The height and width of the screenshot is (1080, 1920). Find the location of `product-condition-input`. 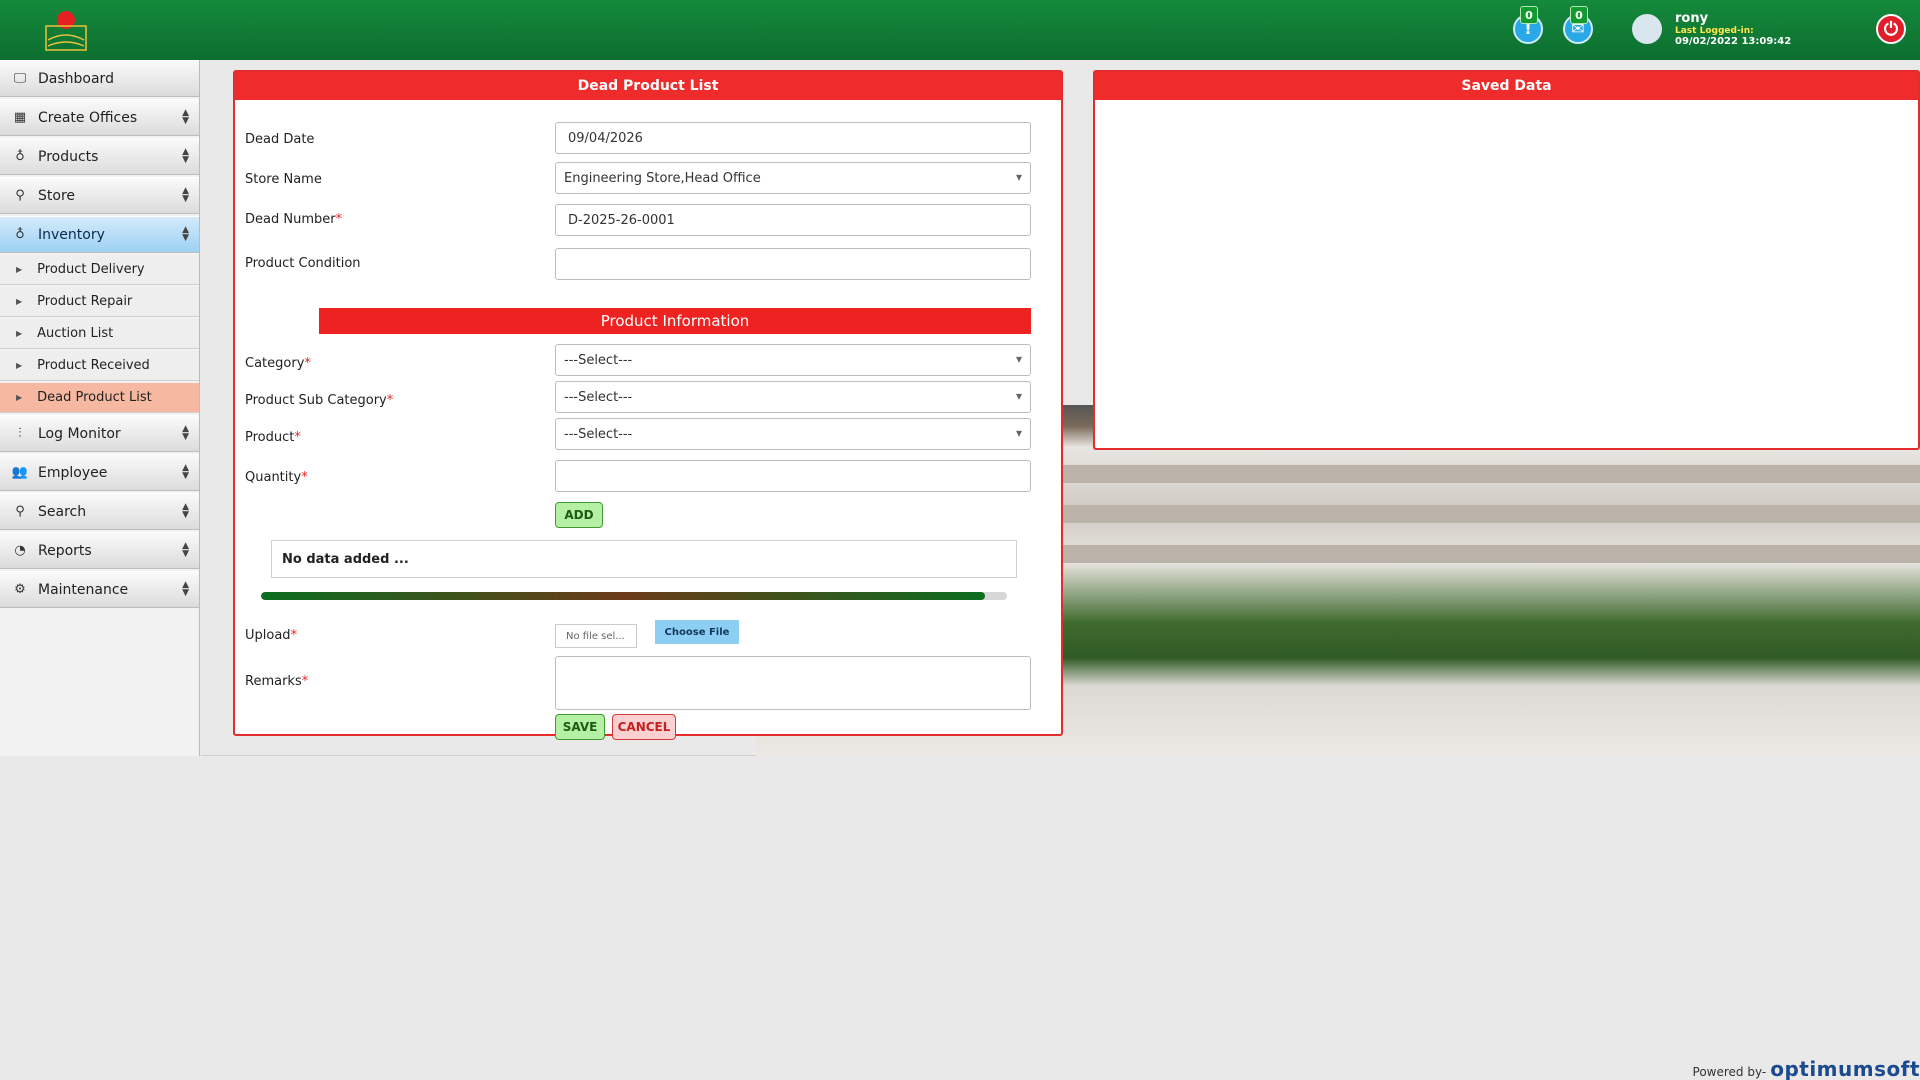

product-condition-input is located at coordinates (793, 264).